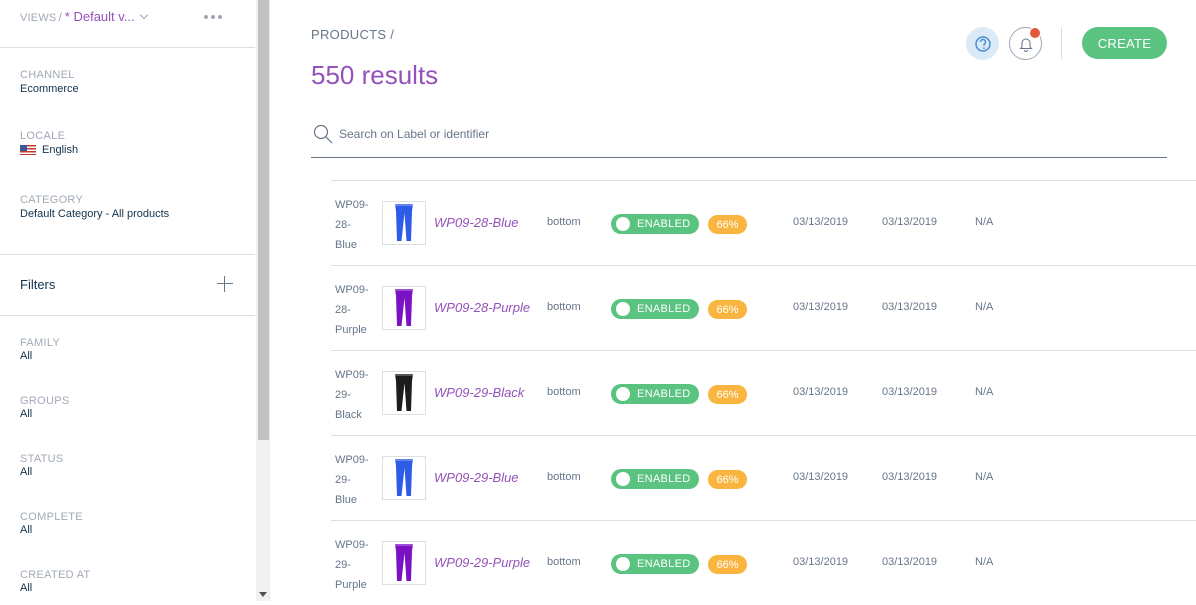 The image size is (1196, 605). I want to click on product-label: WP09-29-Black, so click(479, 392).